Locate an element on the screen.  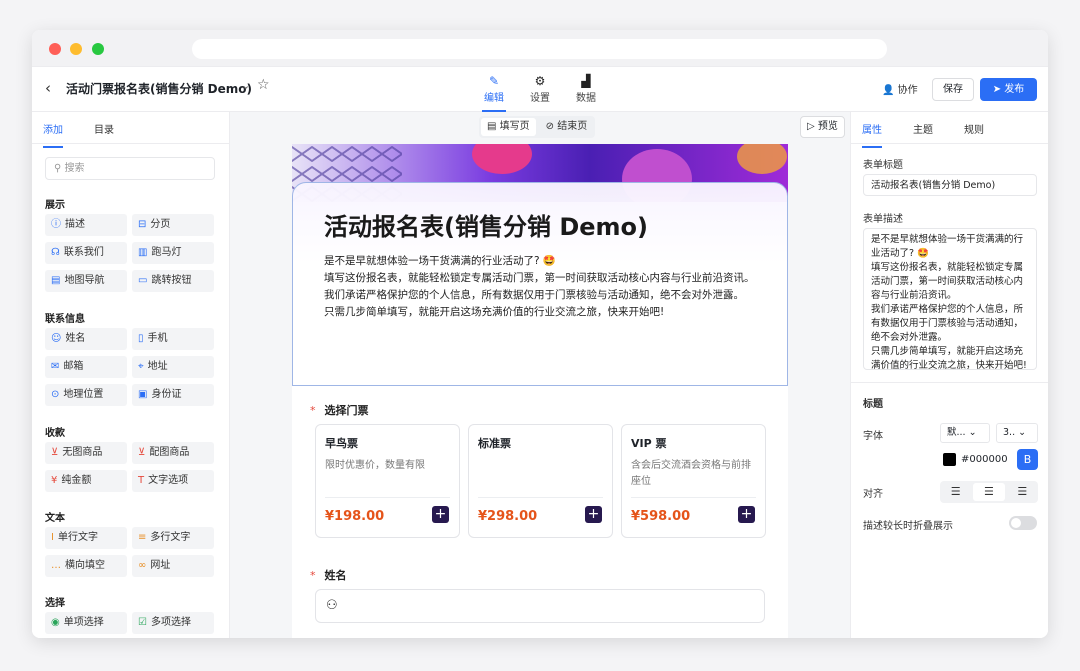
comp-item: ◉ 单项选择 is located at coordinates (86, 623).